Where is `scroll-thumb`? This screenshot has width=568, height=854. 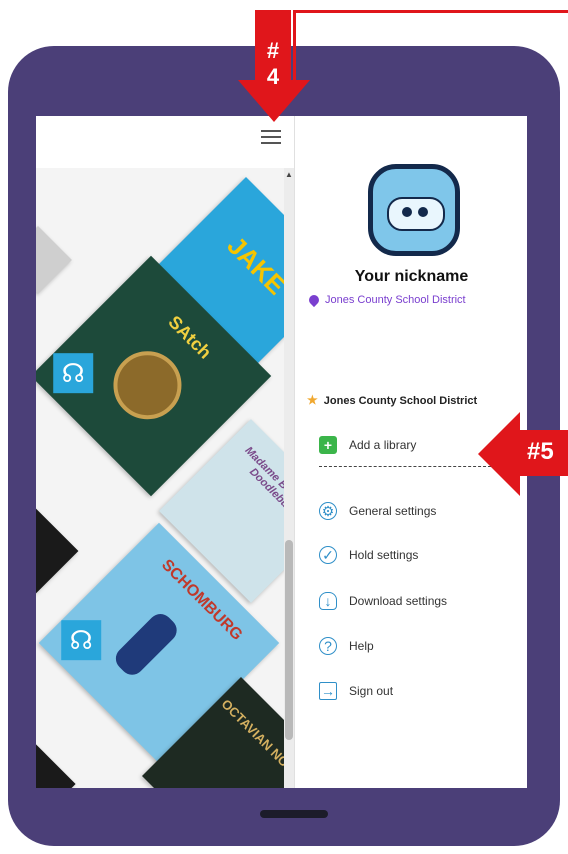 scroll-thumb is located at coordinates (289, 640).